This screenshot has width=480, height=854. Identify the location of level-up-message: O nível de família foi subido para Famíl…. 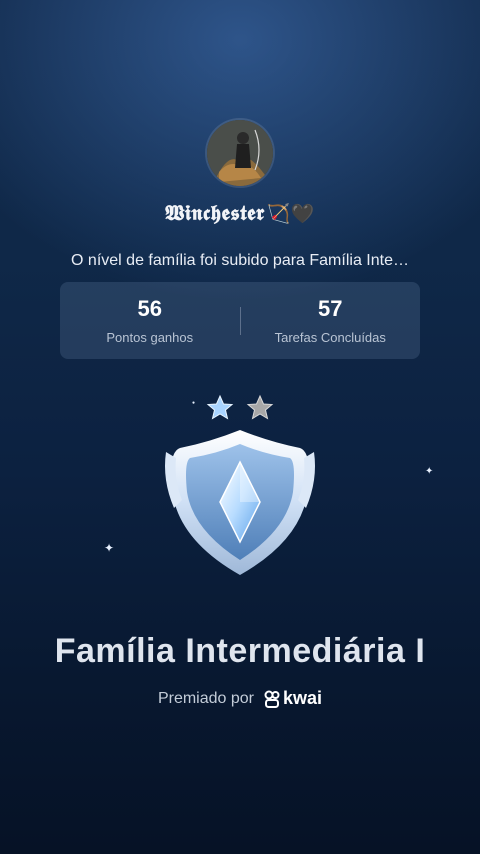
(240, 260).